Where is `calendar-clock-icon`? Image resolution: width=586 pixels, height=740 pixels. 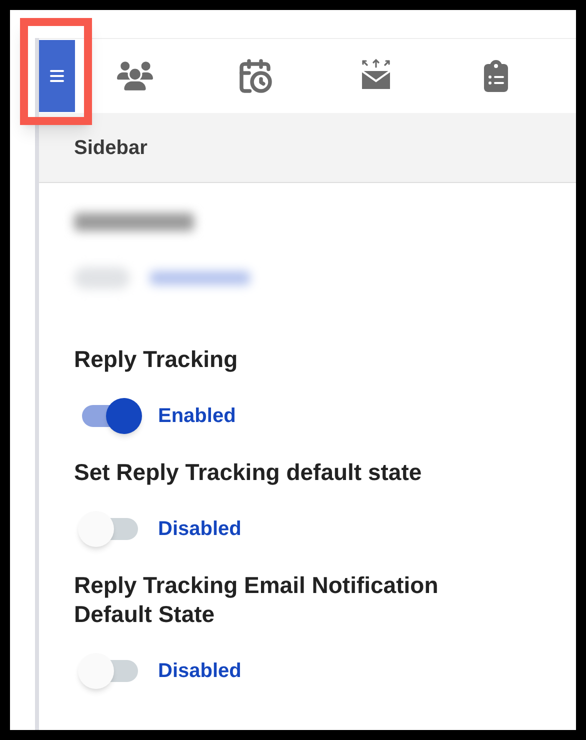
calendar-clock-icon is located at coordinates (255, 76).